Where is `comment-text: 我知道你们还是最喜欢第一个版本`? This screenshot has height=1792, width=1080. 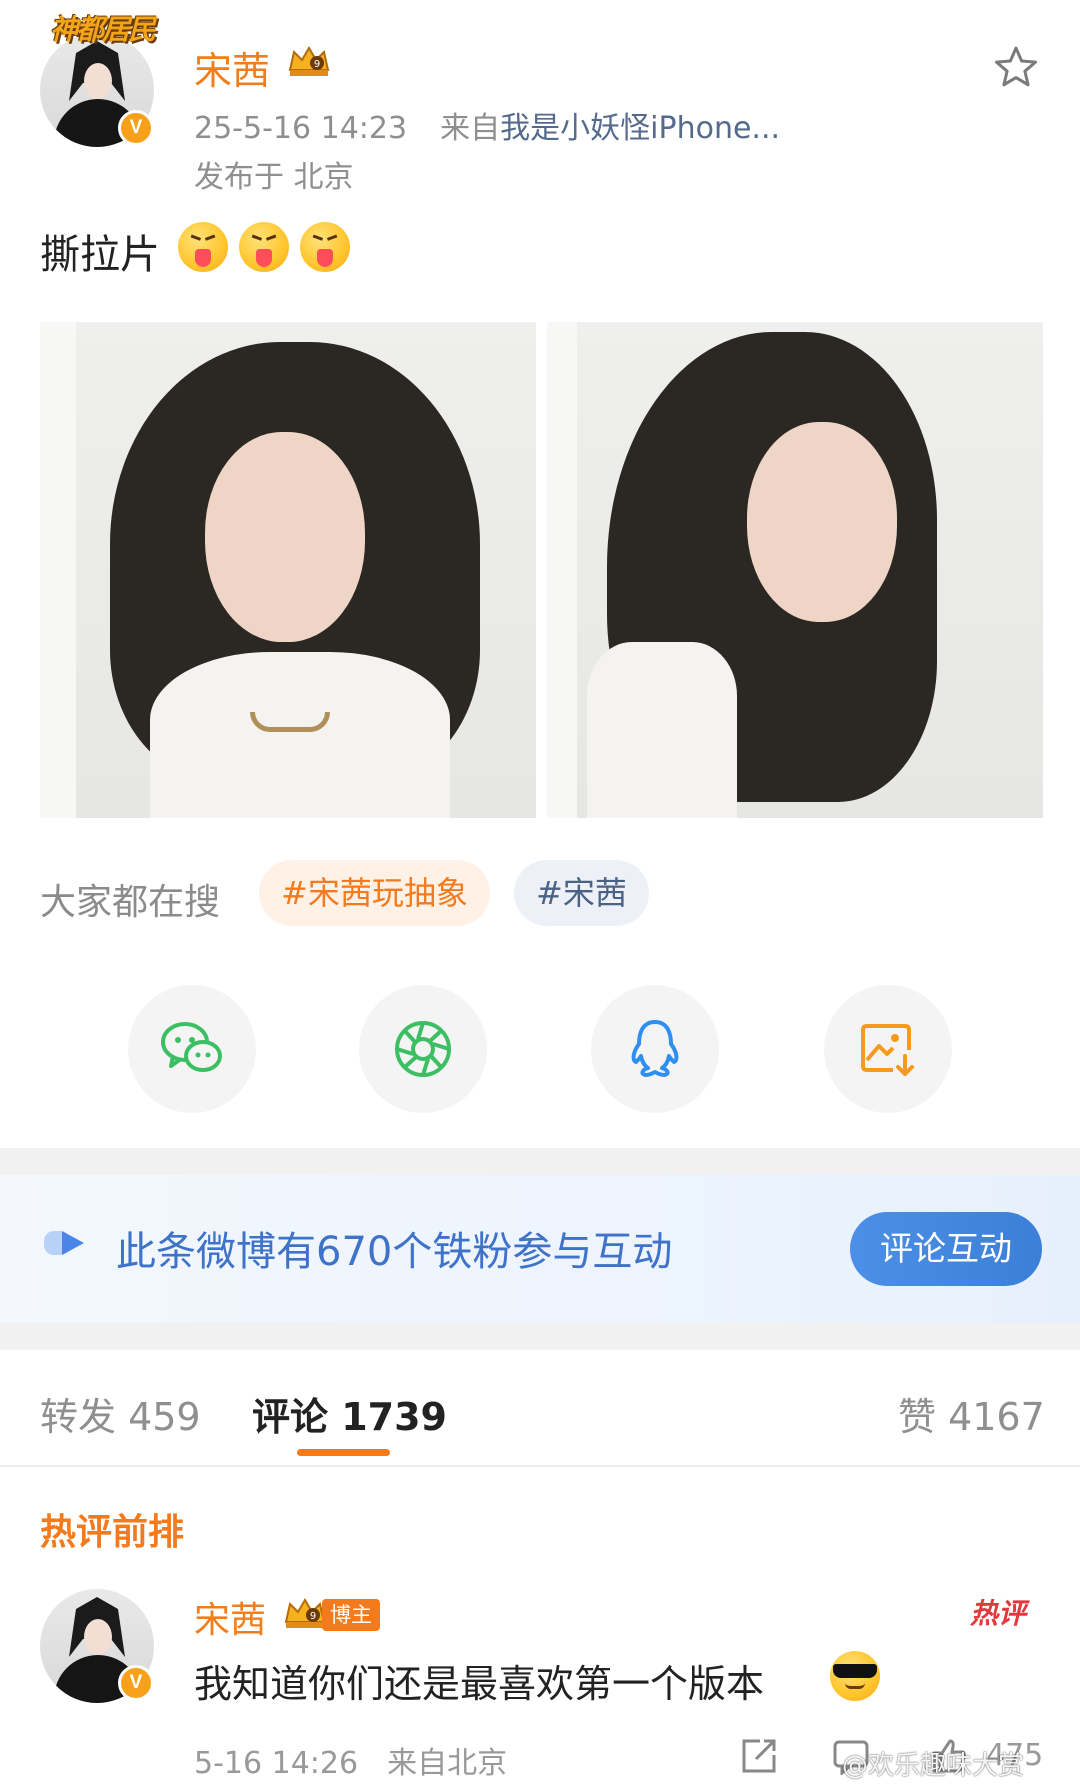
comment-text: 我知道你们还是最喜欢第一个版本 is located at coordinates (479, 1684).